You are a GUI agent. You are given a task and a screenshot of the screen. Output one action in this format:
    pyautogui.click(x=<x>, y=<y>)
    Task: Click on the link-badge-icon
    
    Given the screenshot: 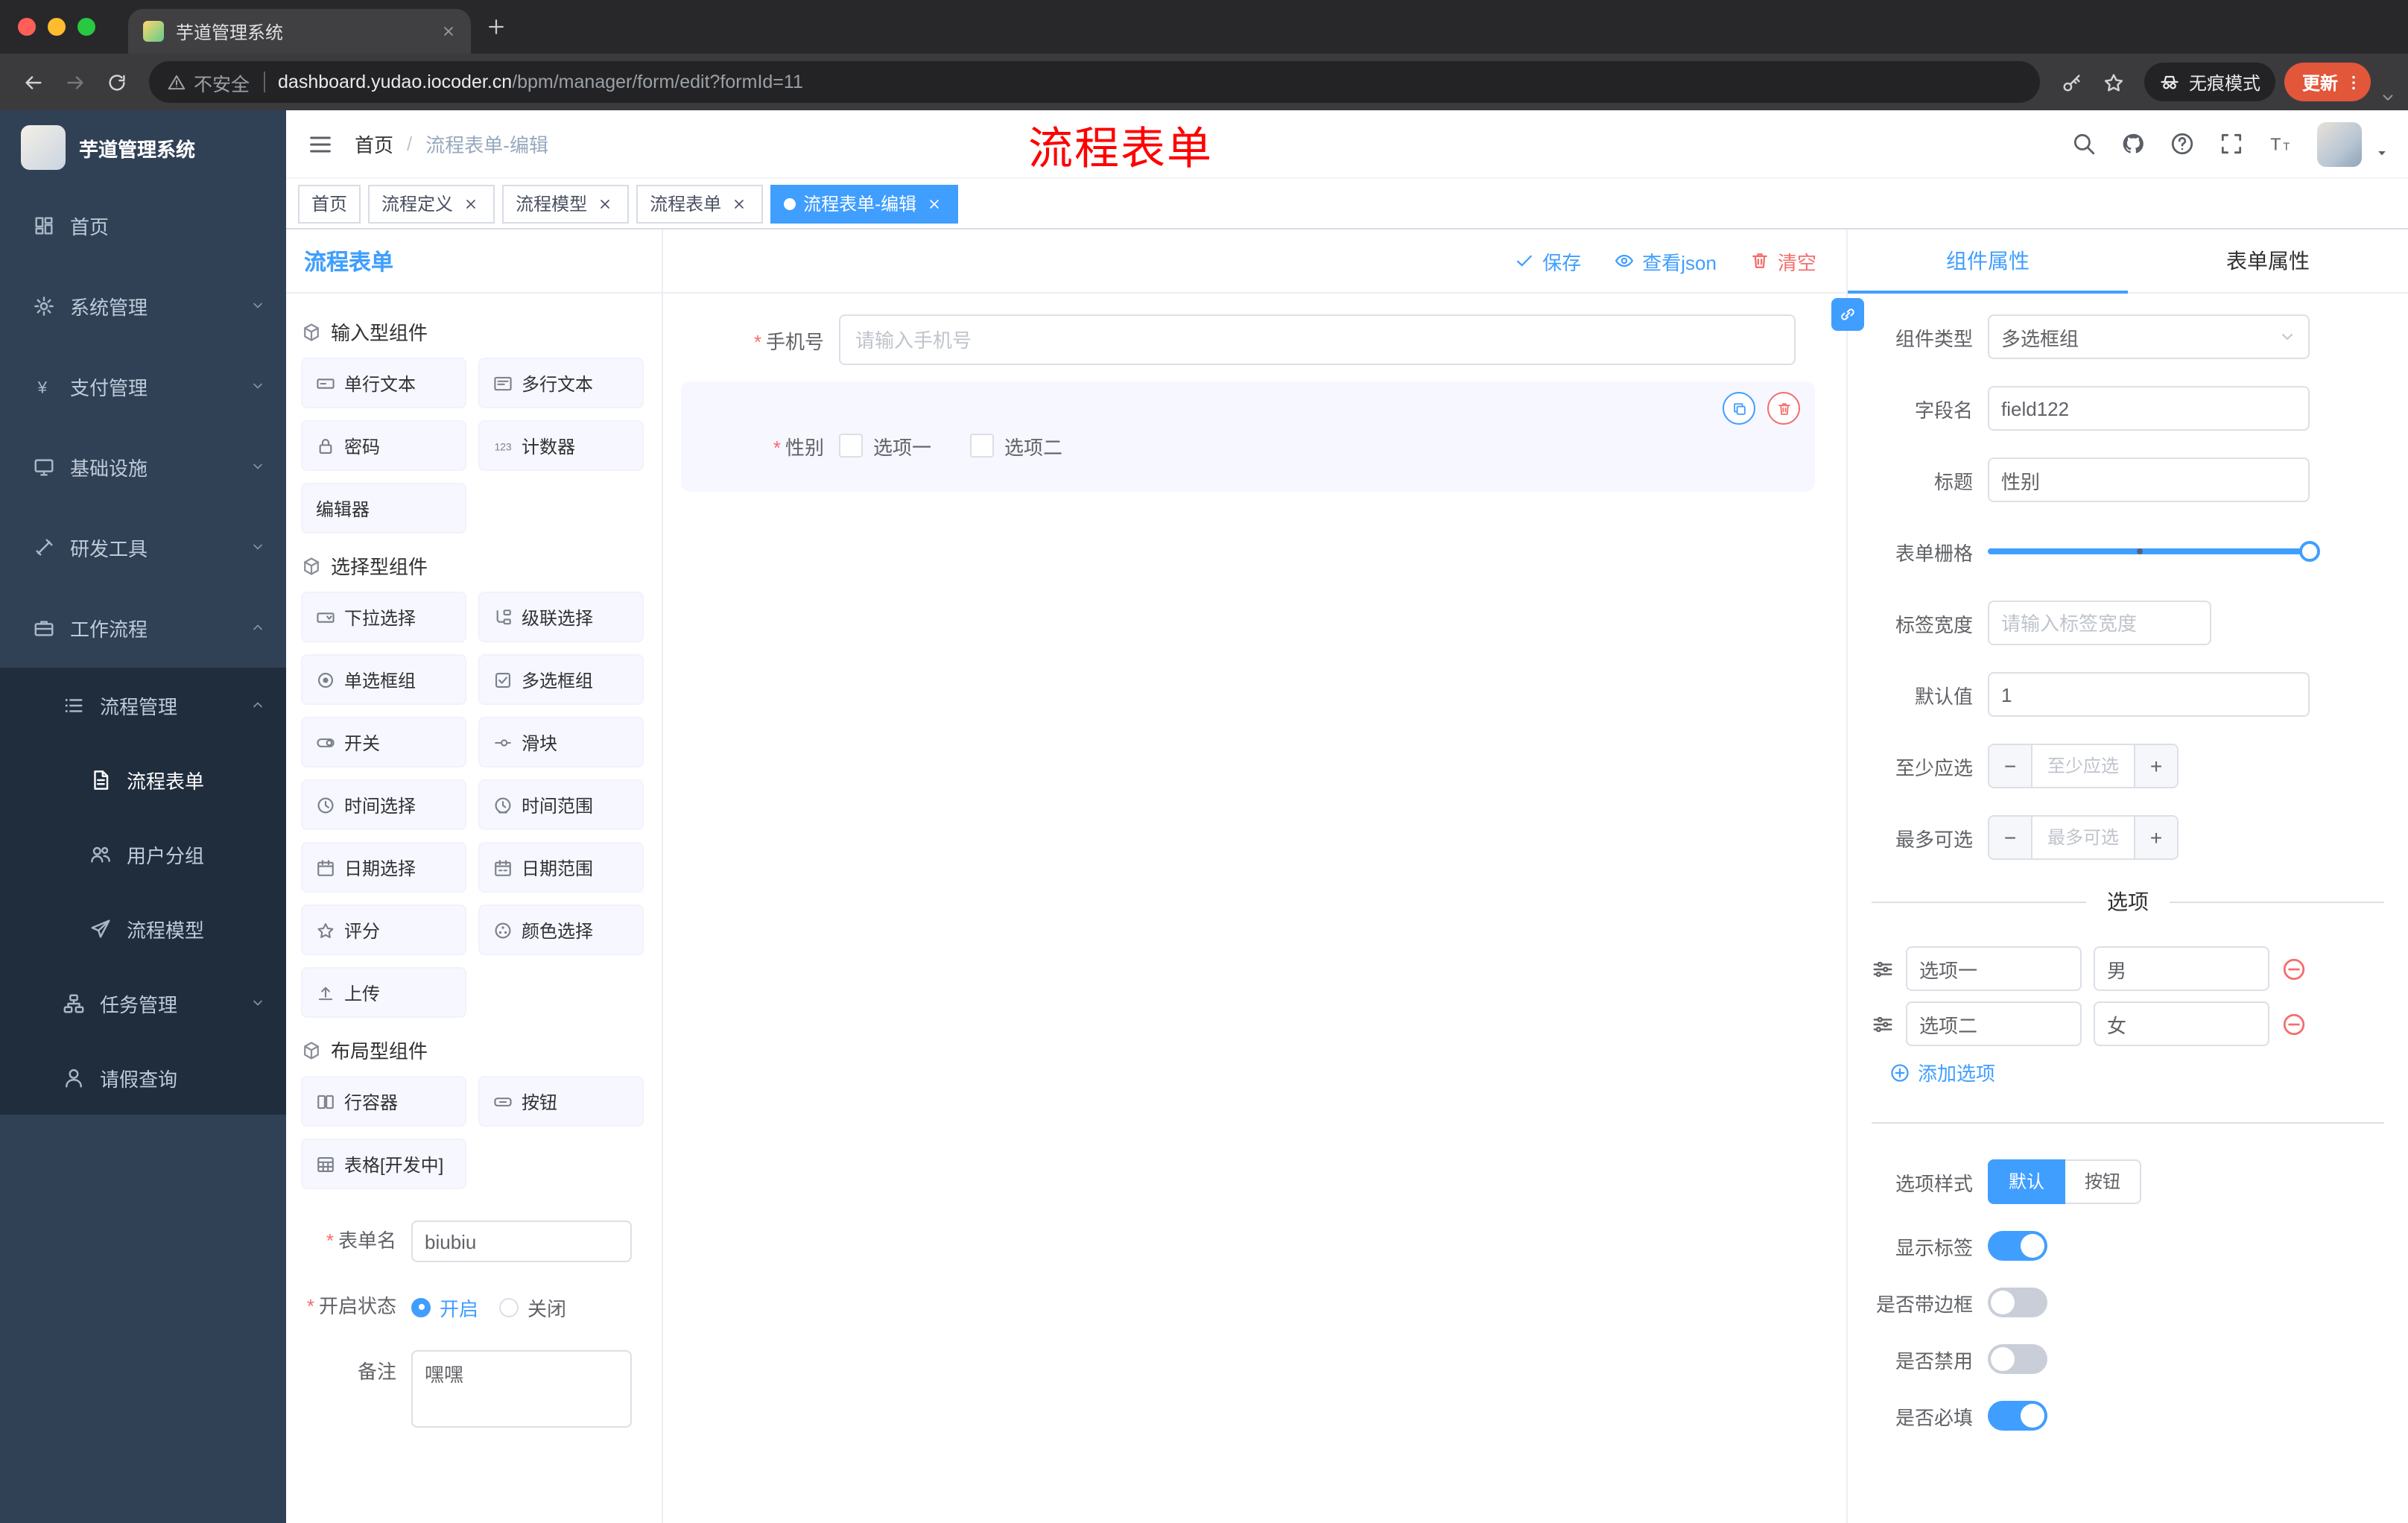 What is the action you would take?
    pyautogui.click(x=1847, y=315)
    